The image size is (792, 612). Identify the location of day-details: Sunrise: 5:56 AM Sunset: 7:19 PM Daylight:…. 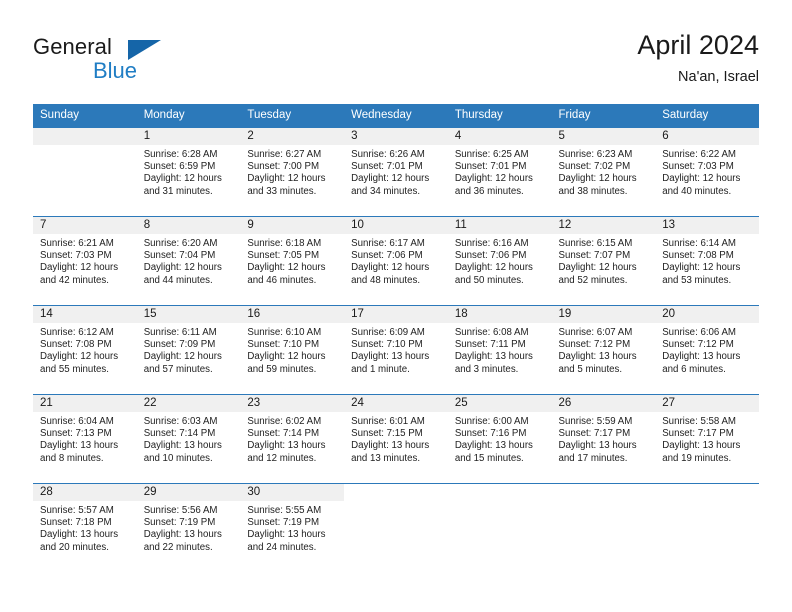
(189, 527).